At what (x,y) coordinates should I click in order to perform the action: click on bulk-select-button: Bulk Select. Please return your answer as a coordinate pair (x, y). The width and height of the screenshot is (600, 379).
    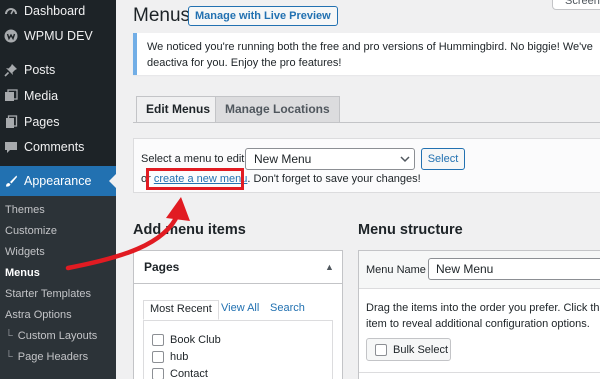
    Looking at the image, I should click on (408, 349).